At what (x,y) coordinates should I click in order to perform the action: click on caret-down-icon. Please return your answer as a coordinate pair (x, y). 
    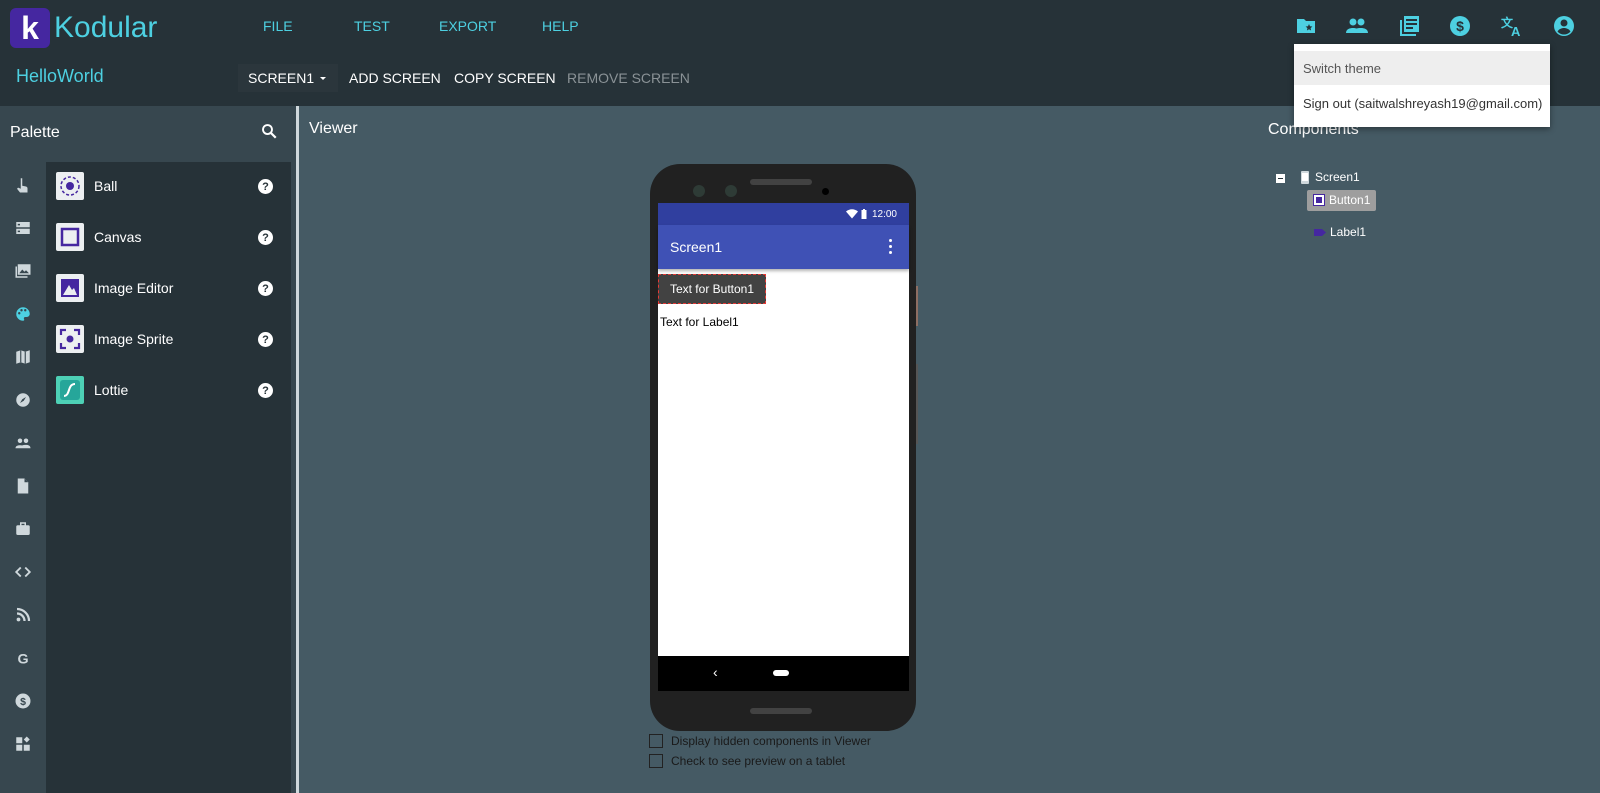
    Looking at the image, I should click on (323, 78).